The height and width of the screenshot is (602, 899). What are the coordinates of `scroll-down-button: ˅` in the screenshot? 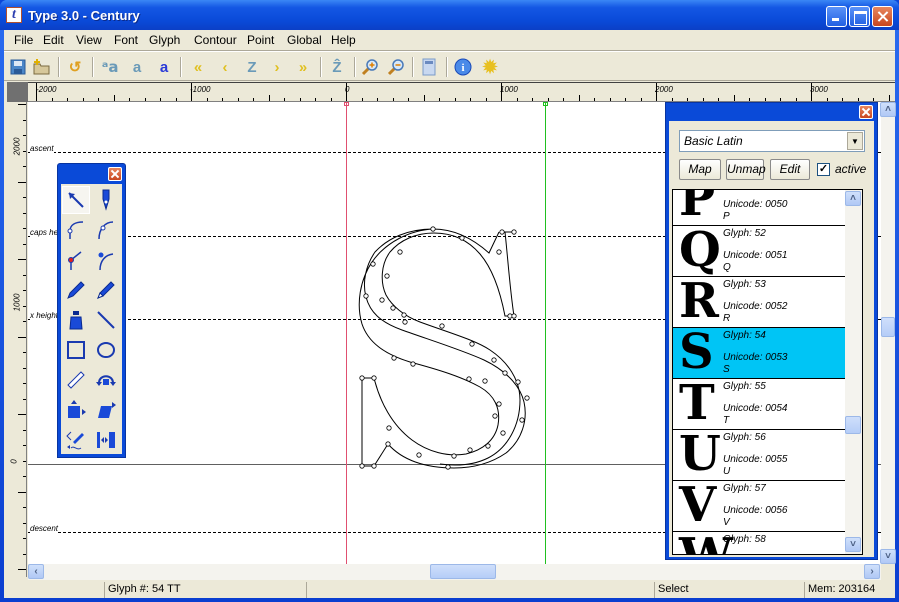 It's located at (888, 556).